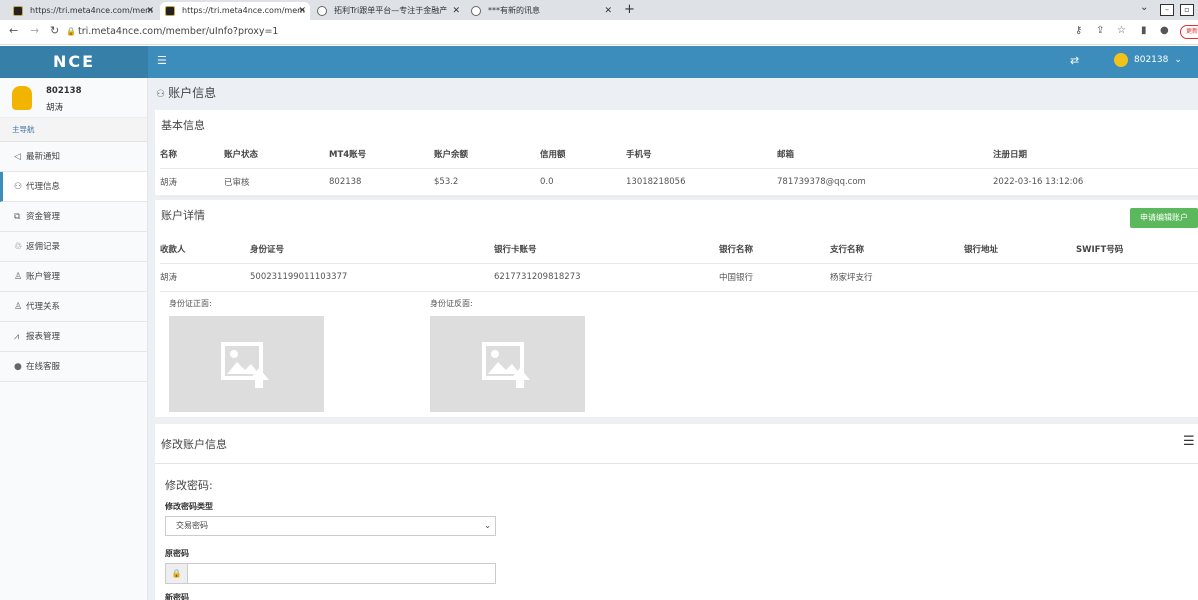 The width and height of the screenshot is (1198, 600). I want to click on original-password-label: 原密码, so click(177, 553).